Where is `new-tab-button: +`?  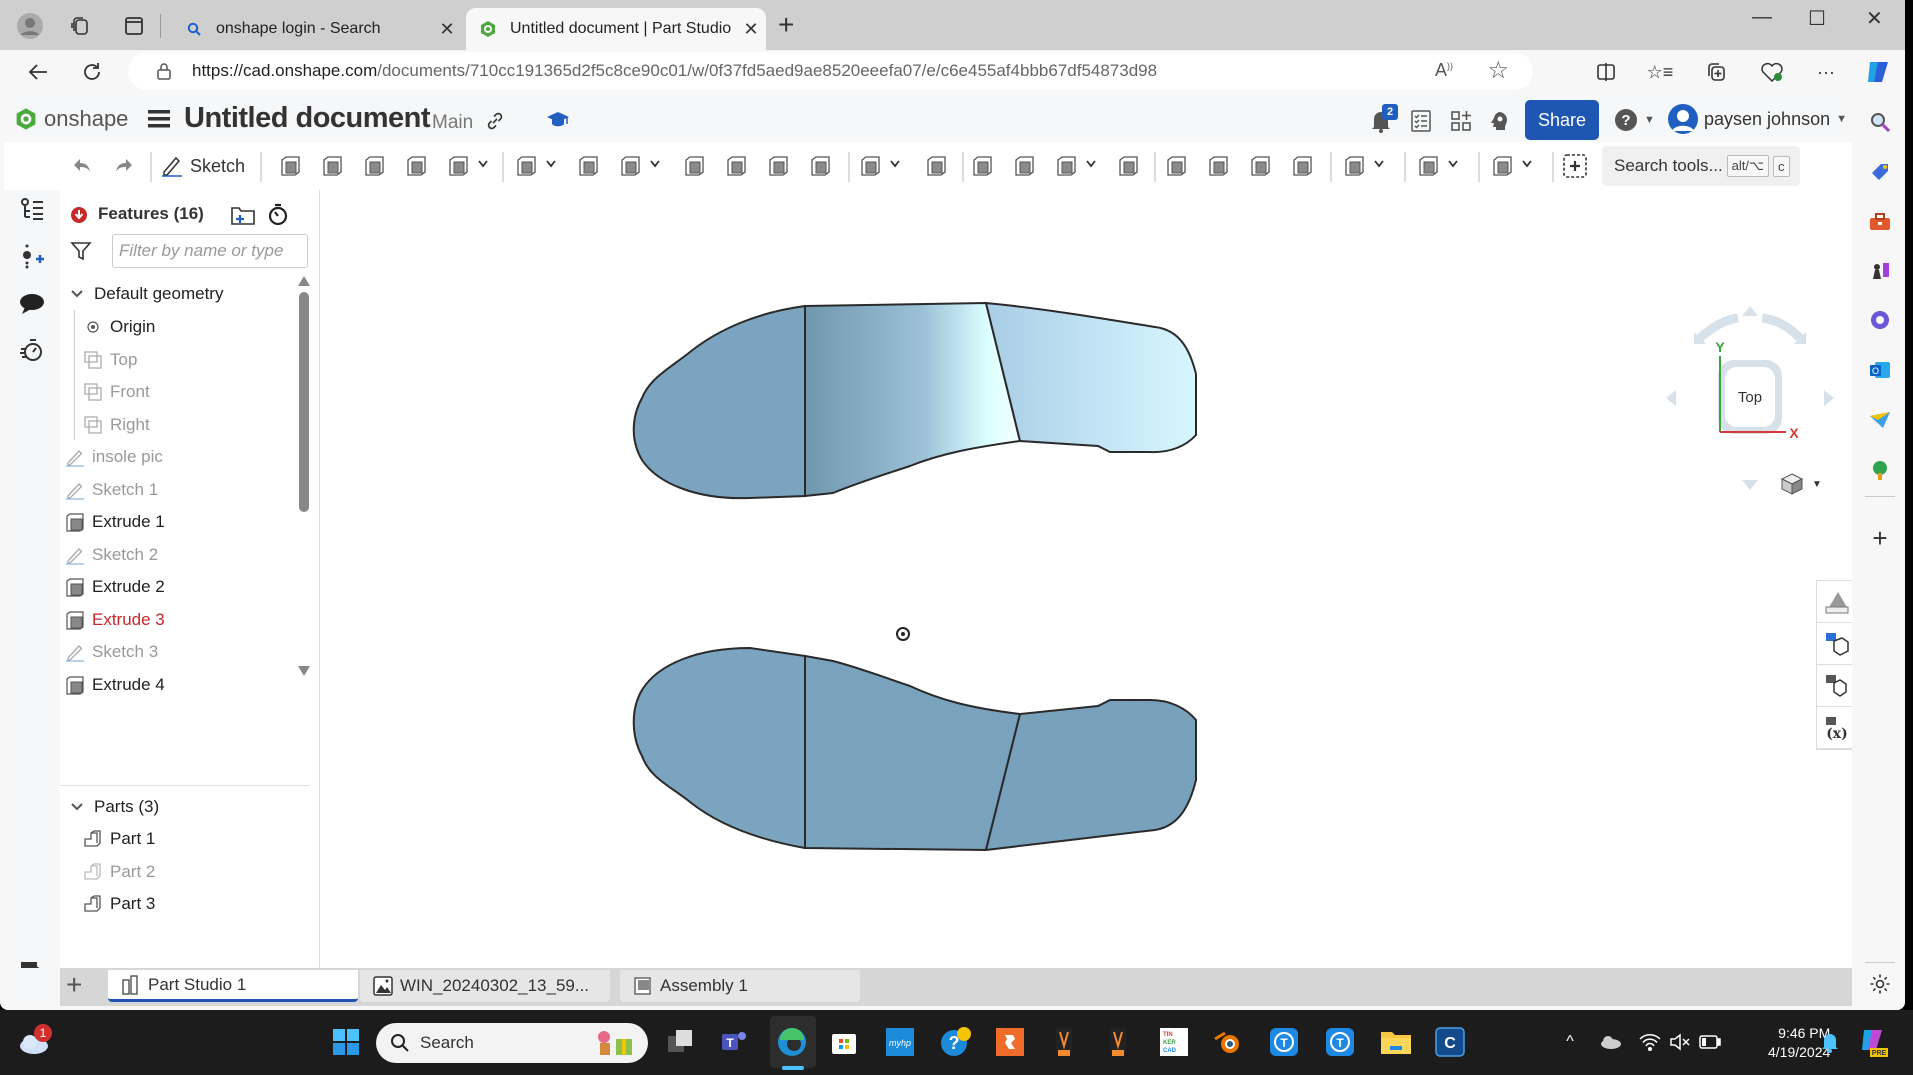 new-tab-button: + is located at coordinates (786, 25).